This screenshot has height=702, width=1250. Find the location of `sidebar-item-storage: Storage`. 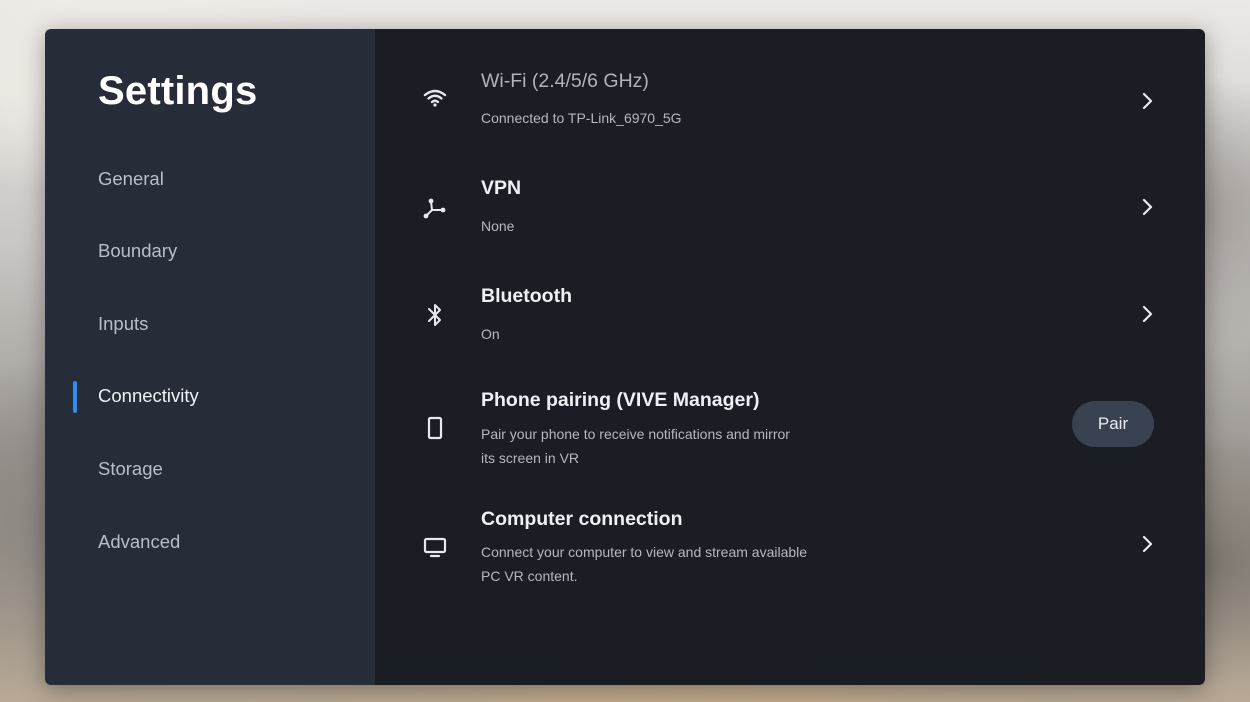

sidebar-item-storage: Storage is located at coordinates (130, 469).